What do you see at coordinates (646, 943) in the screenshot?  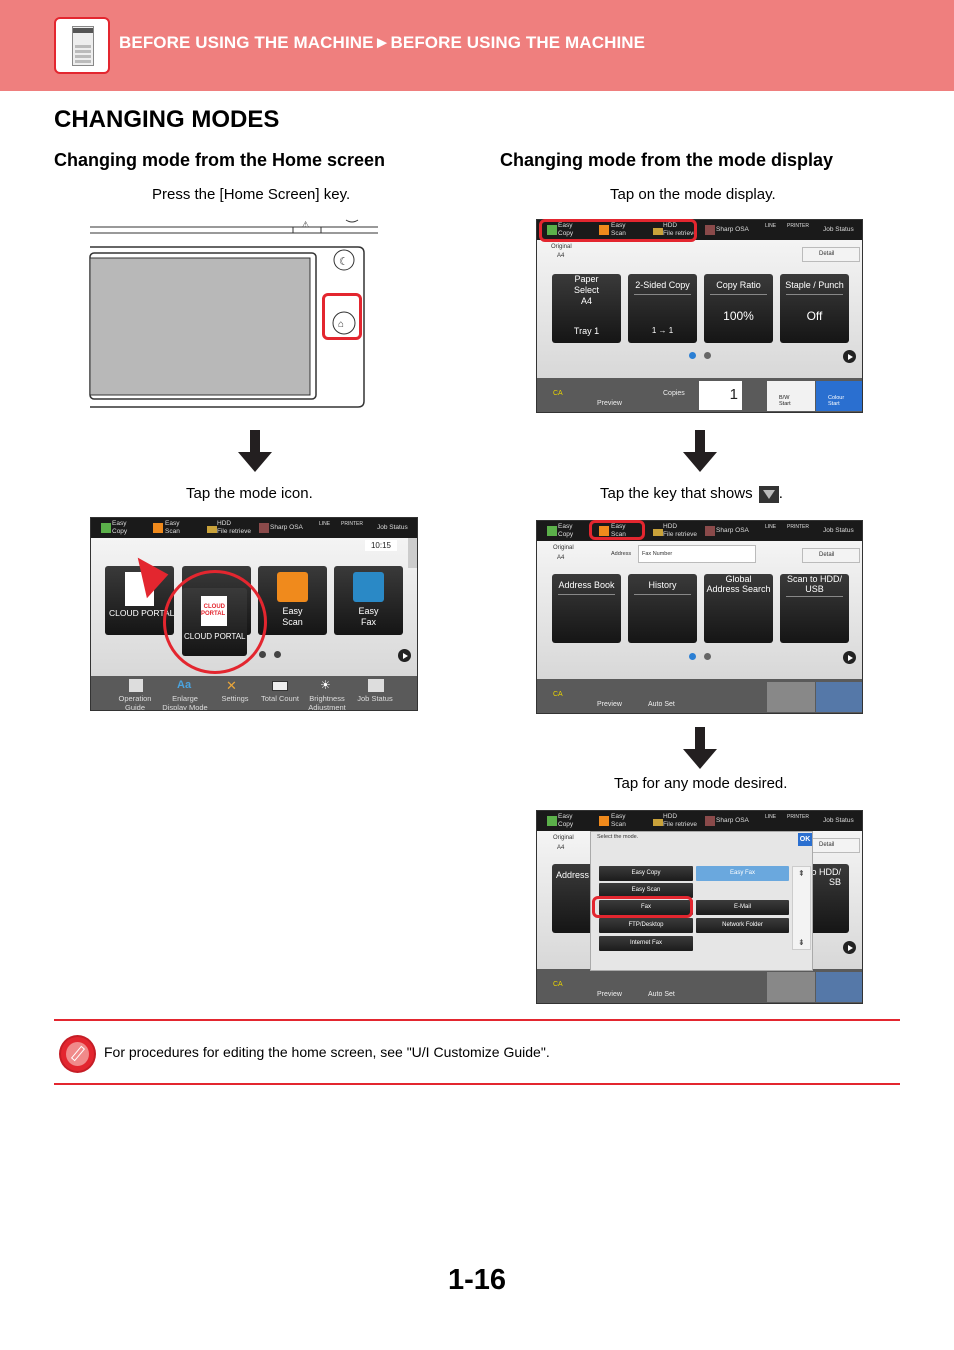 I see `mode-option-internet-fax: Internet Fax` at bounding box center [646, 943].